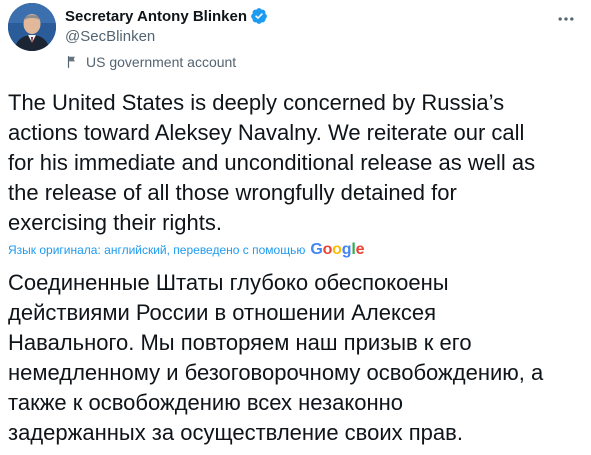 The width and height of the screenshot is (591, 455). Describe the element at coordinates (337, 249) in the screenshot. I see `google-logo: Google` at that location.